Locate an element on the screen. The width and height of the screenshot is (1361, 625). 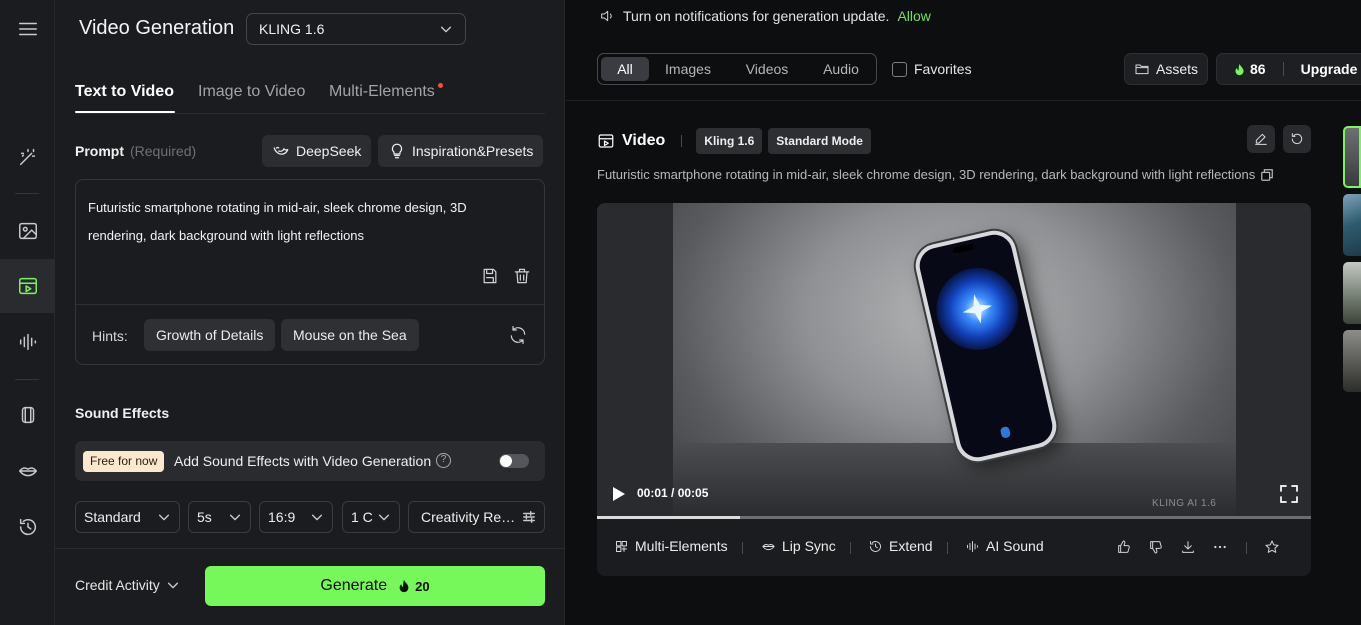
inspiration-presets-button: Inspiration&Presets is located at coordinates (461, 151).